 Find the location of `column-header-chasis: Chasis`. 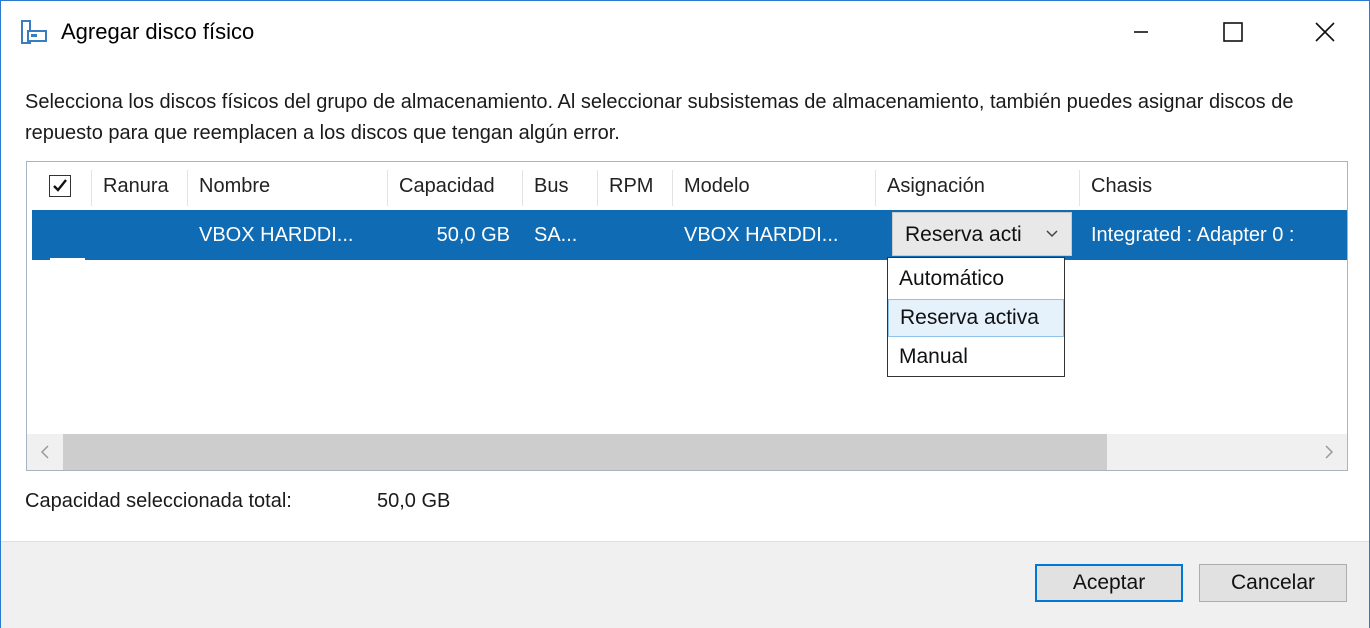

column-header-chasis: Chasis is located at coordinates (1213, 186).